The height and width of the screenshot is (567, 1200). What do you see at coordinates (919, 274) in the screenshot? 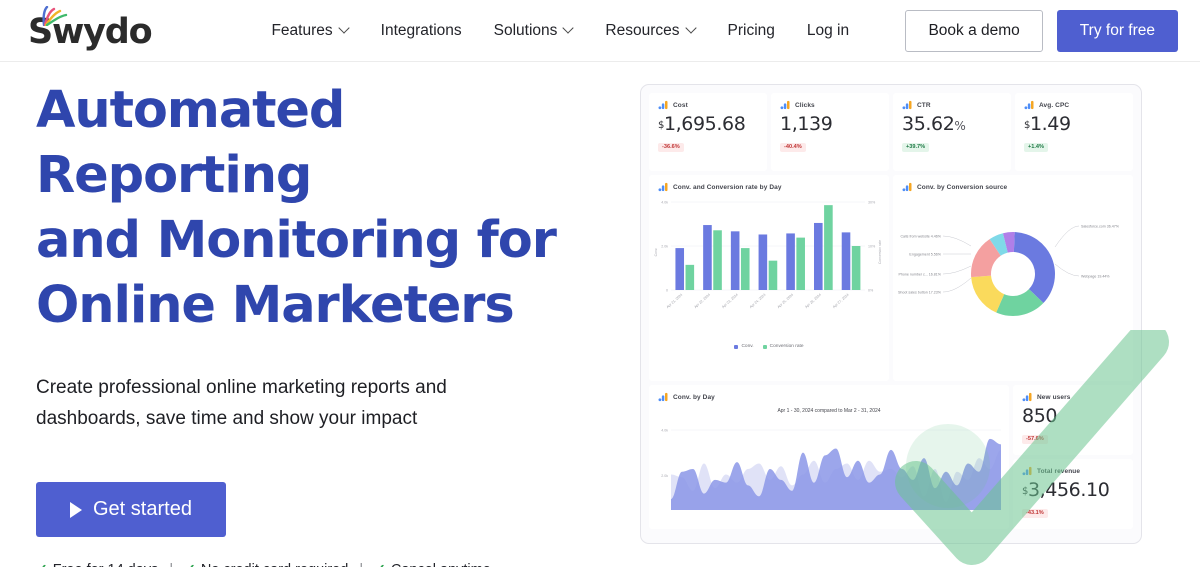
I see `svg-text: Phone number c... 16.81%` at bounding box center [919, 274].